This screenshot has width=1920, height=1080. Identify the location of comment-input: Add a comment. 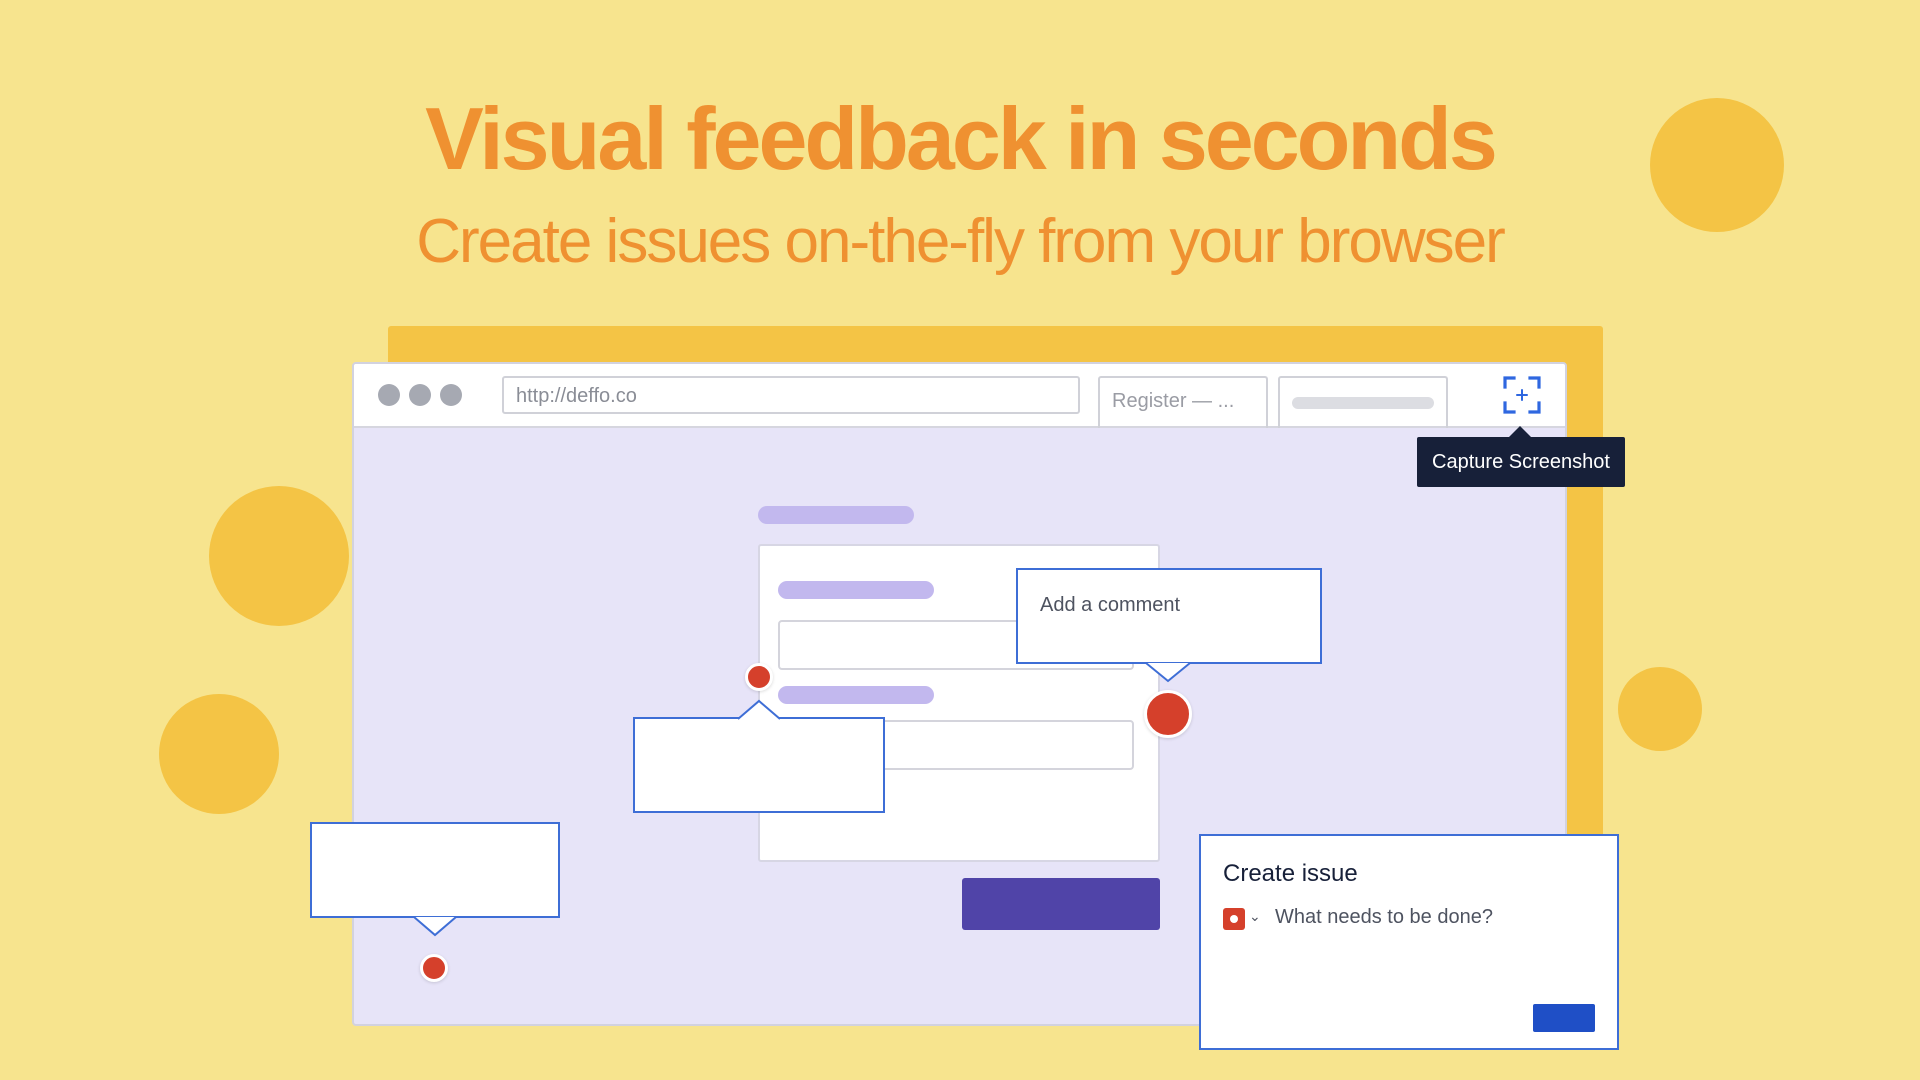
(1110, 605).